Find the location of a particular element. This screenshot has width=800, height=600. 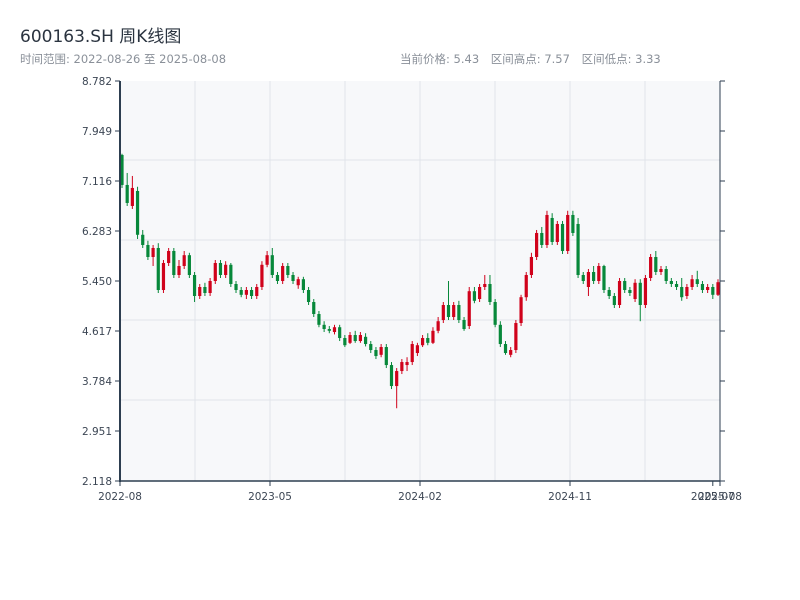

y-tick-label: 6.283 is located at coordinates (97, 232).